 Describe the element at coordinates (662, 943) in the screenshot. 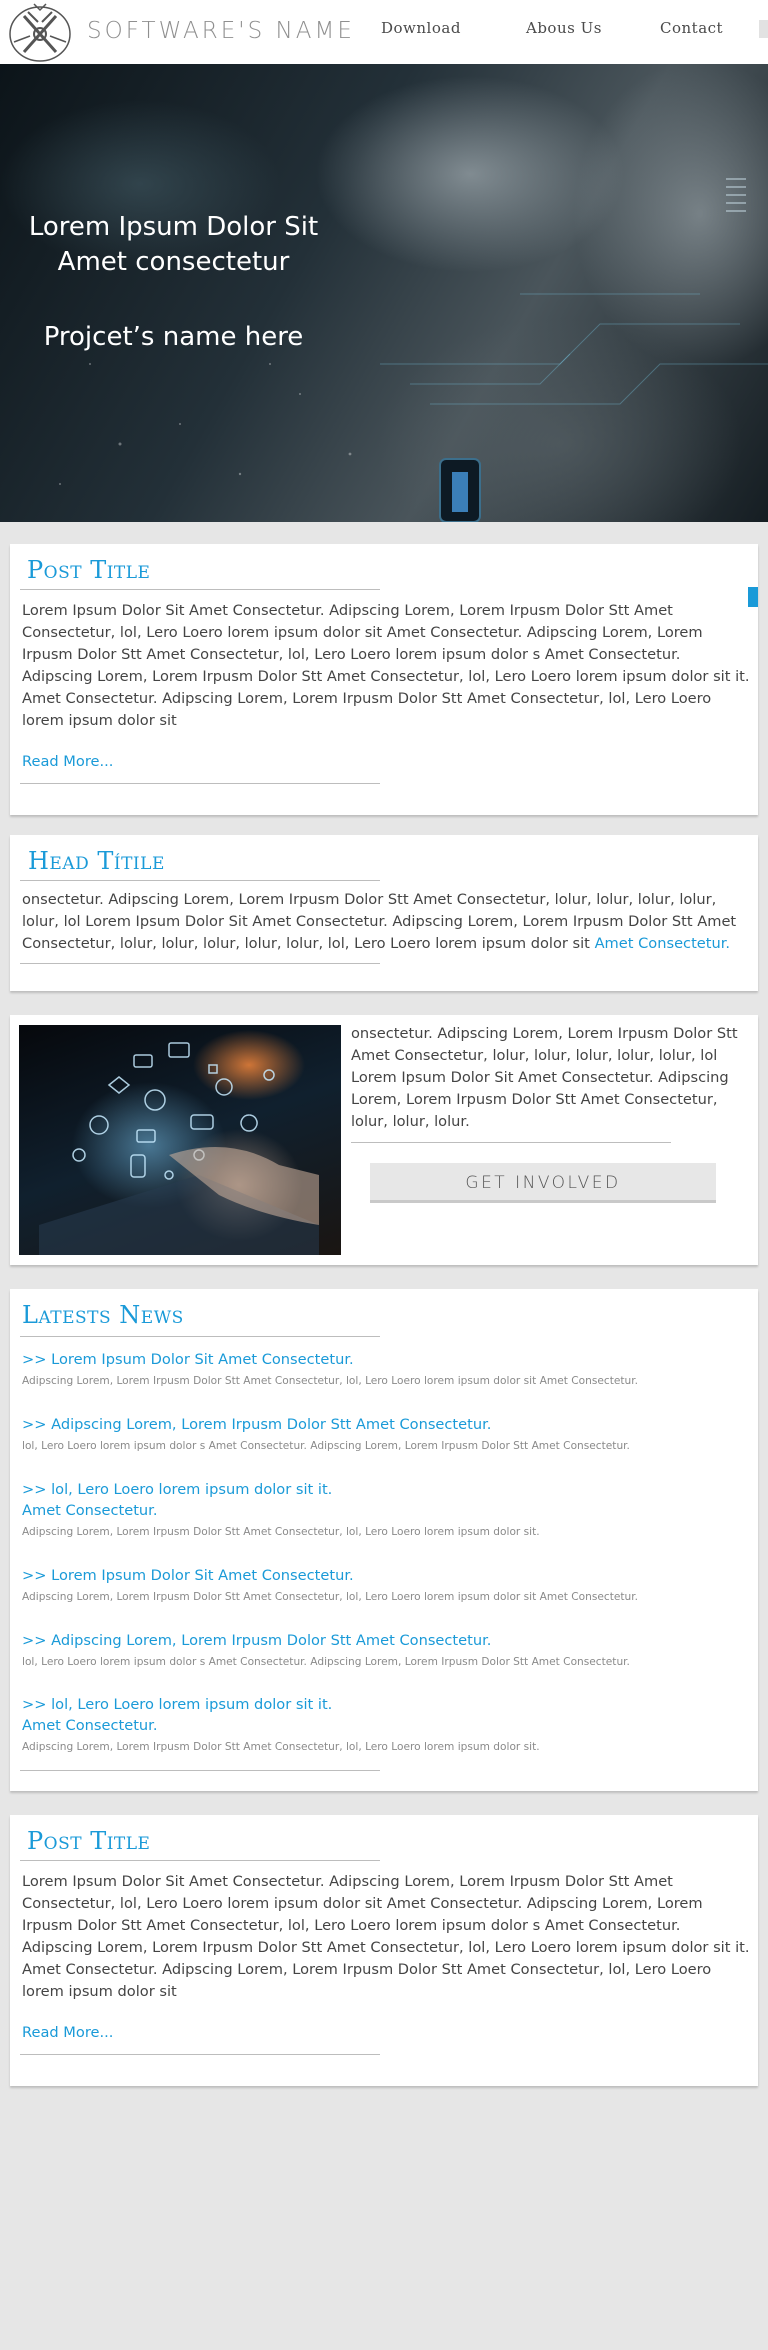

I see `head-body-link: Amet Consectetur.` at that location.